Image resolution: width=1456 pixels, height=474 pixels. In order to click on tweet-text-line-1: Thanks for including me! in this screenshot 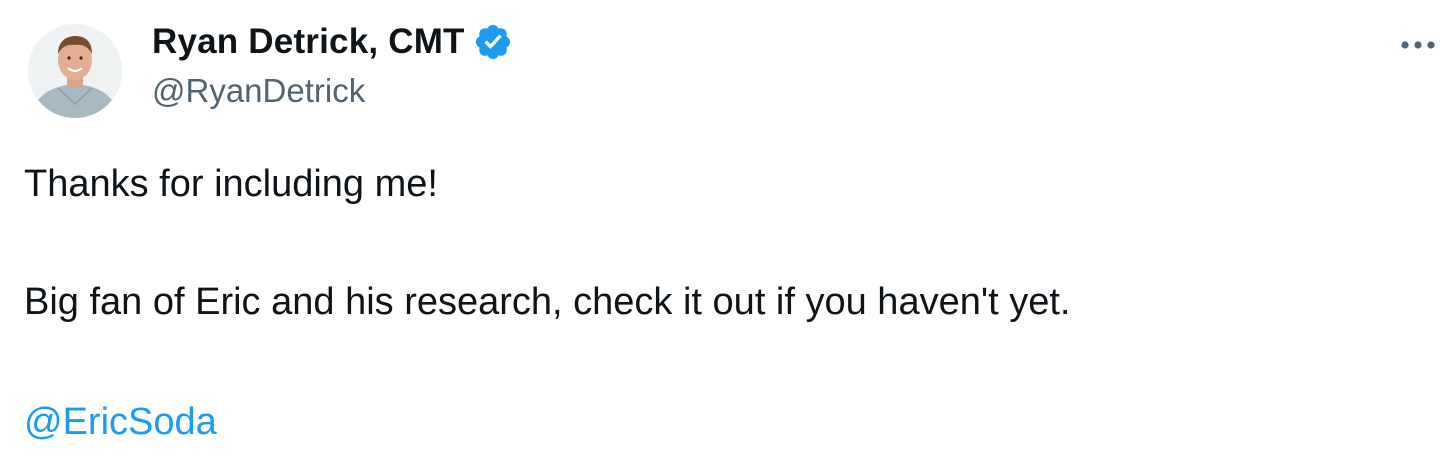, I will do `click(231, 184)`.